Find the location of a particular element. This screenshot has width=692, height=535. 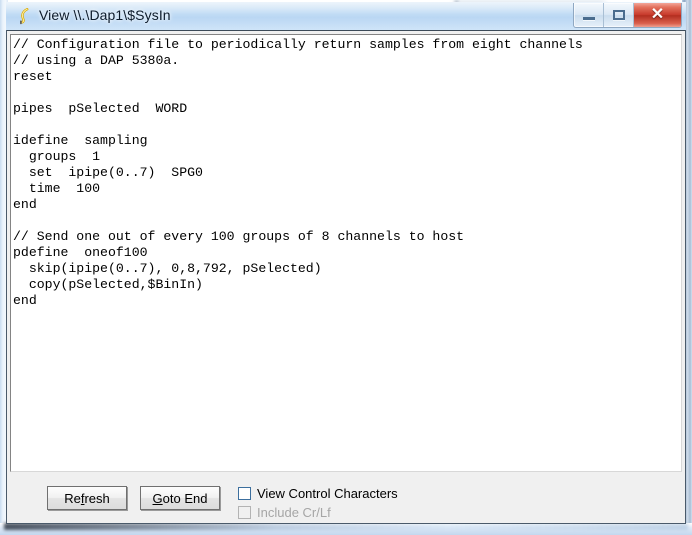

include-crlf-row: Include Cr/Lf is located at coordinates (284, 512).